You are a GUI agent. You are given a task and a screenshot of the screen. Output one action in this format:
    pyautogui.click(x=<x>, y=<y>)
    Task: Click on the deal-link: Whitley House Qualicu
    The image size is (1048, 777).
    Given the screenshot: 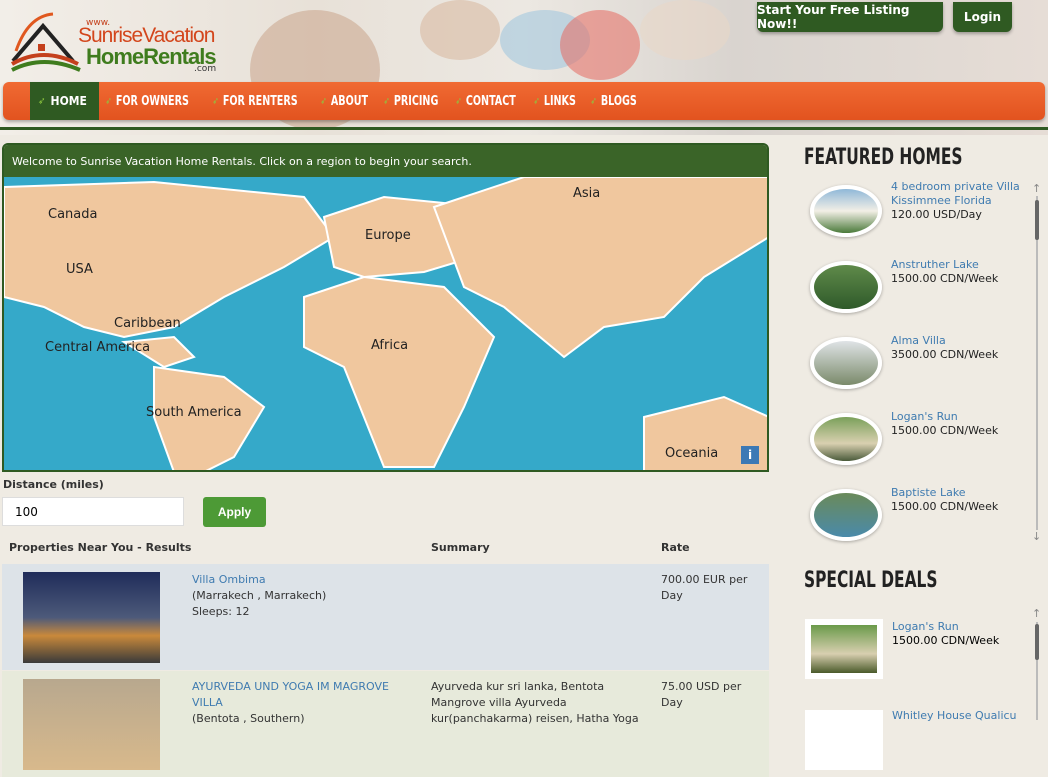 What is the action you would take?
    pyautogui.click(x=954, y=715)
    